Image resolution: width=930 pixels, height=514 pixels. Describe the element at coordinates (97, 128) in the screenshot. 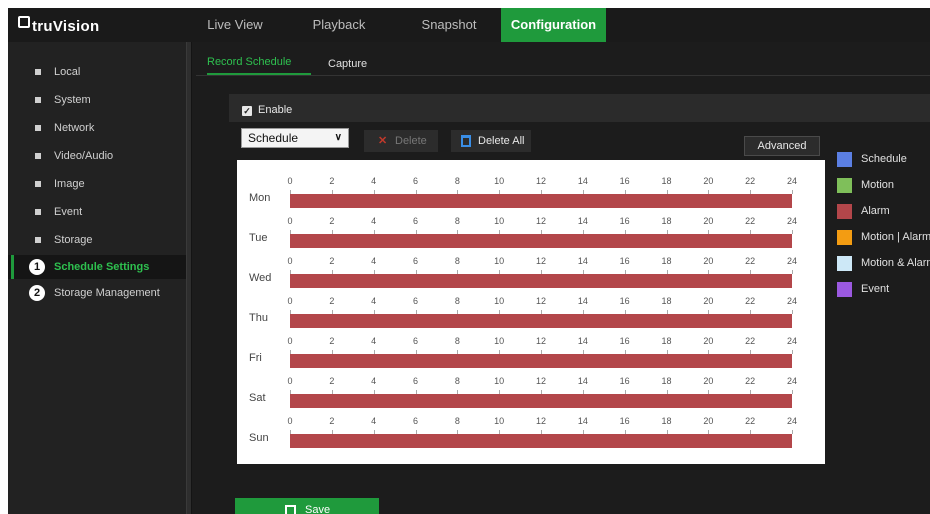

I see `sidebar-item-network: Network` at that location.